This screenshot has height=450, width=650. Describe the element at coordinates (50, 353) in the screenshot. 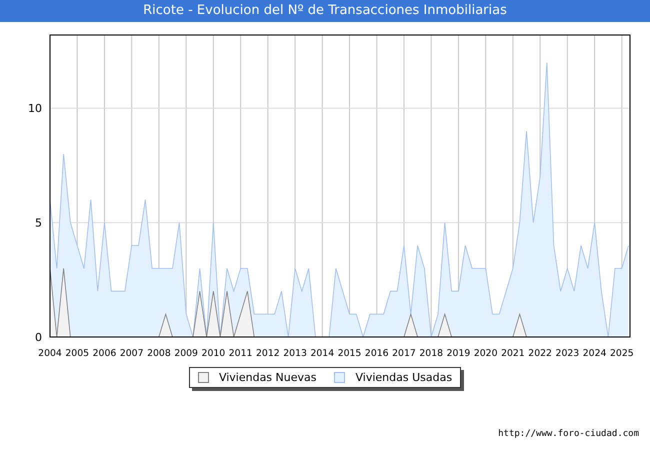

I see `x-axis-label: 2004` at that location.